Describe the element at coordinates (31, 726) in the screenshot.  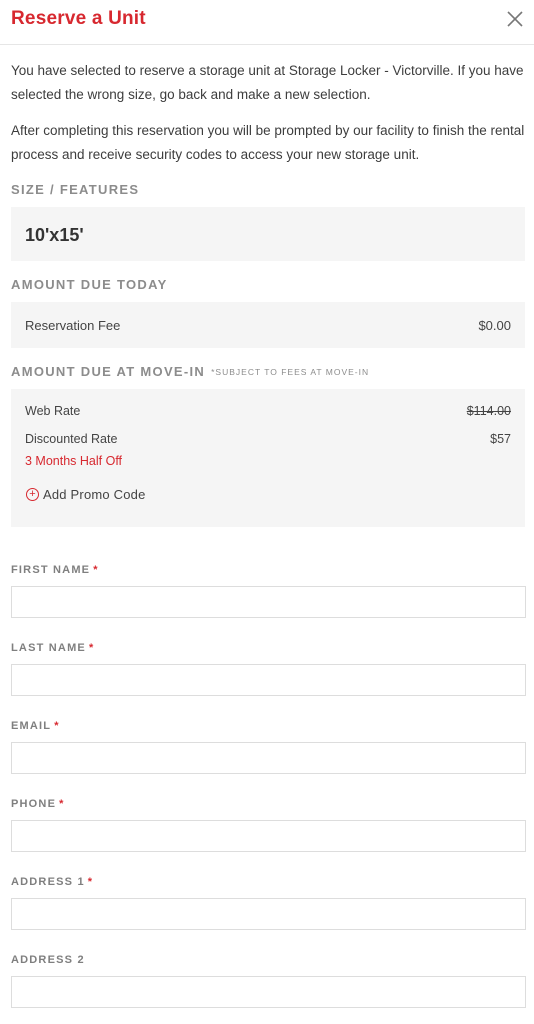
I see `email-label: EMAIL` at that location.